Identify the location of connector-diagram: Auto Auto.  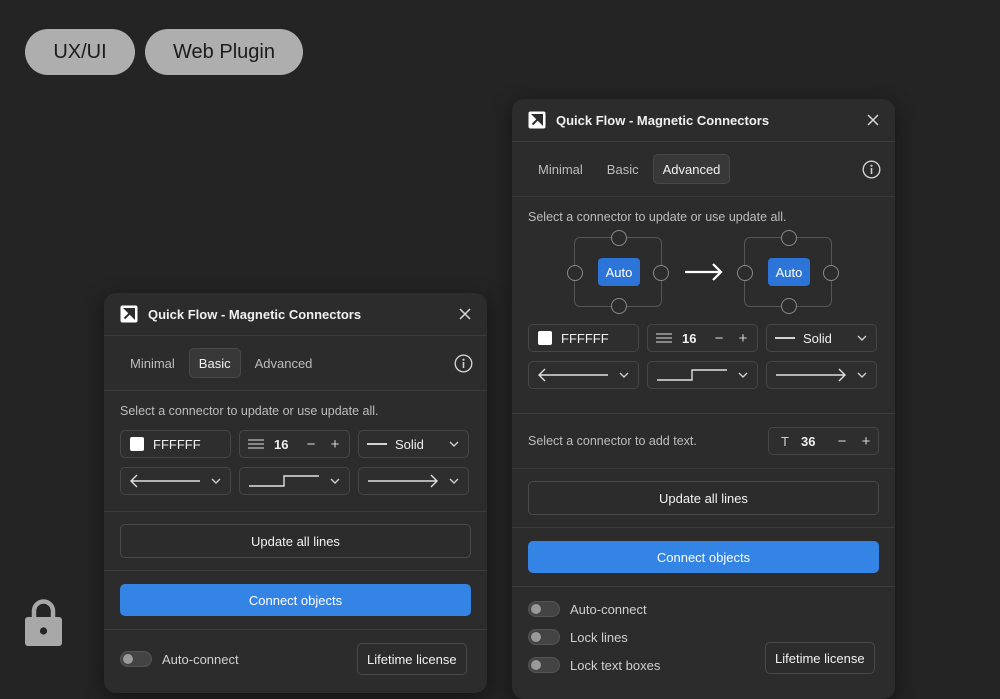
(703, 272).